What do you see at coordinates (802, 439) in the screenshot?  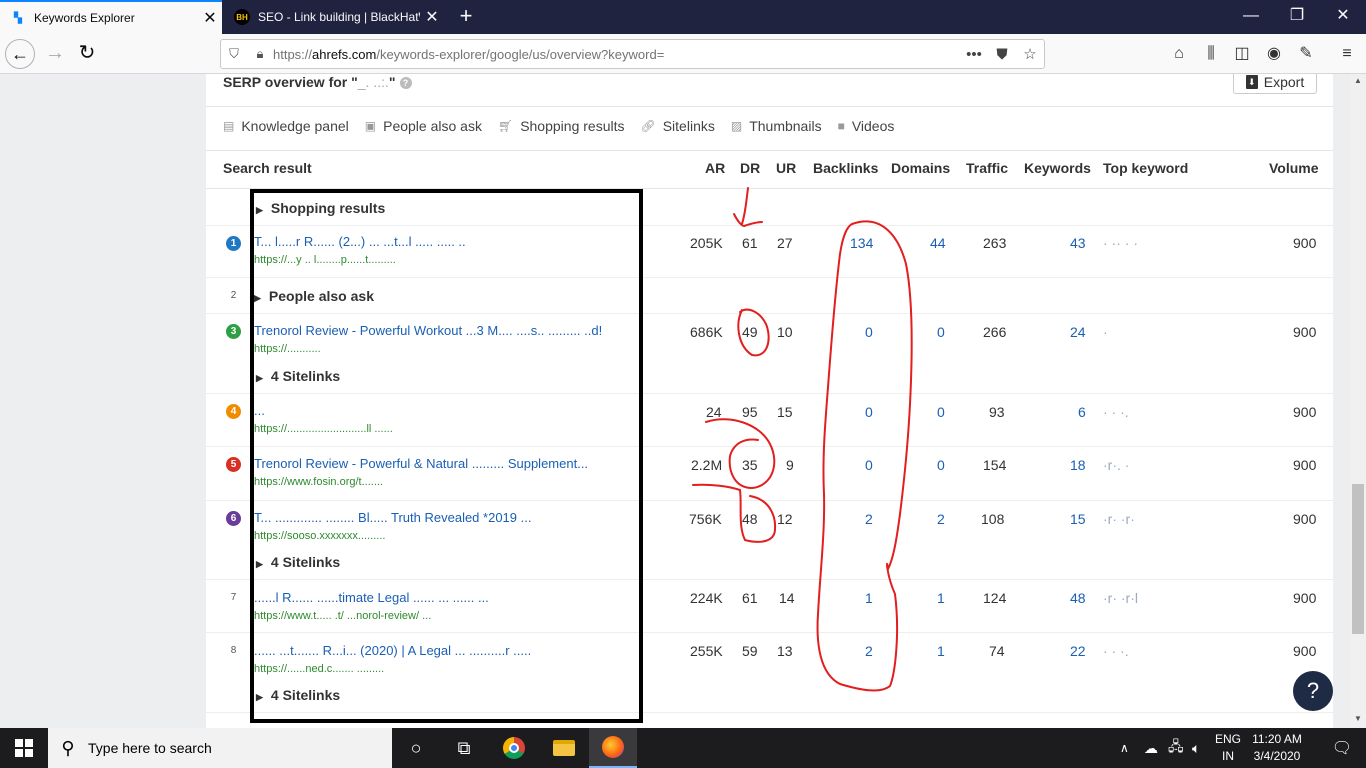 I see `red-annotations` at bounding box center [802, 439].